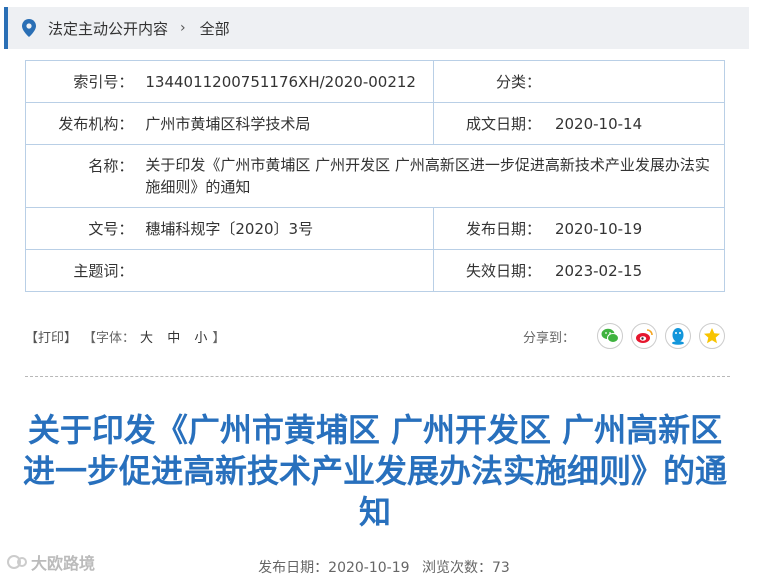 The width and height of the screenshot is (768, 578). What do you see at coordinates (712, 336) in the screenshot?
I see `qzone-icon` at bounding box center [712, 336].